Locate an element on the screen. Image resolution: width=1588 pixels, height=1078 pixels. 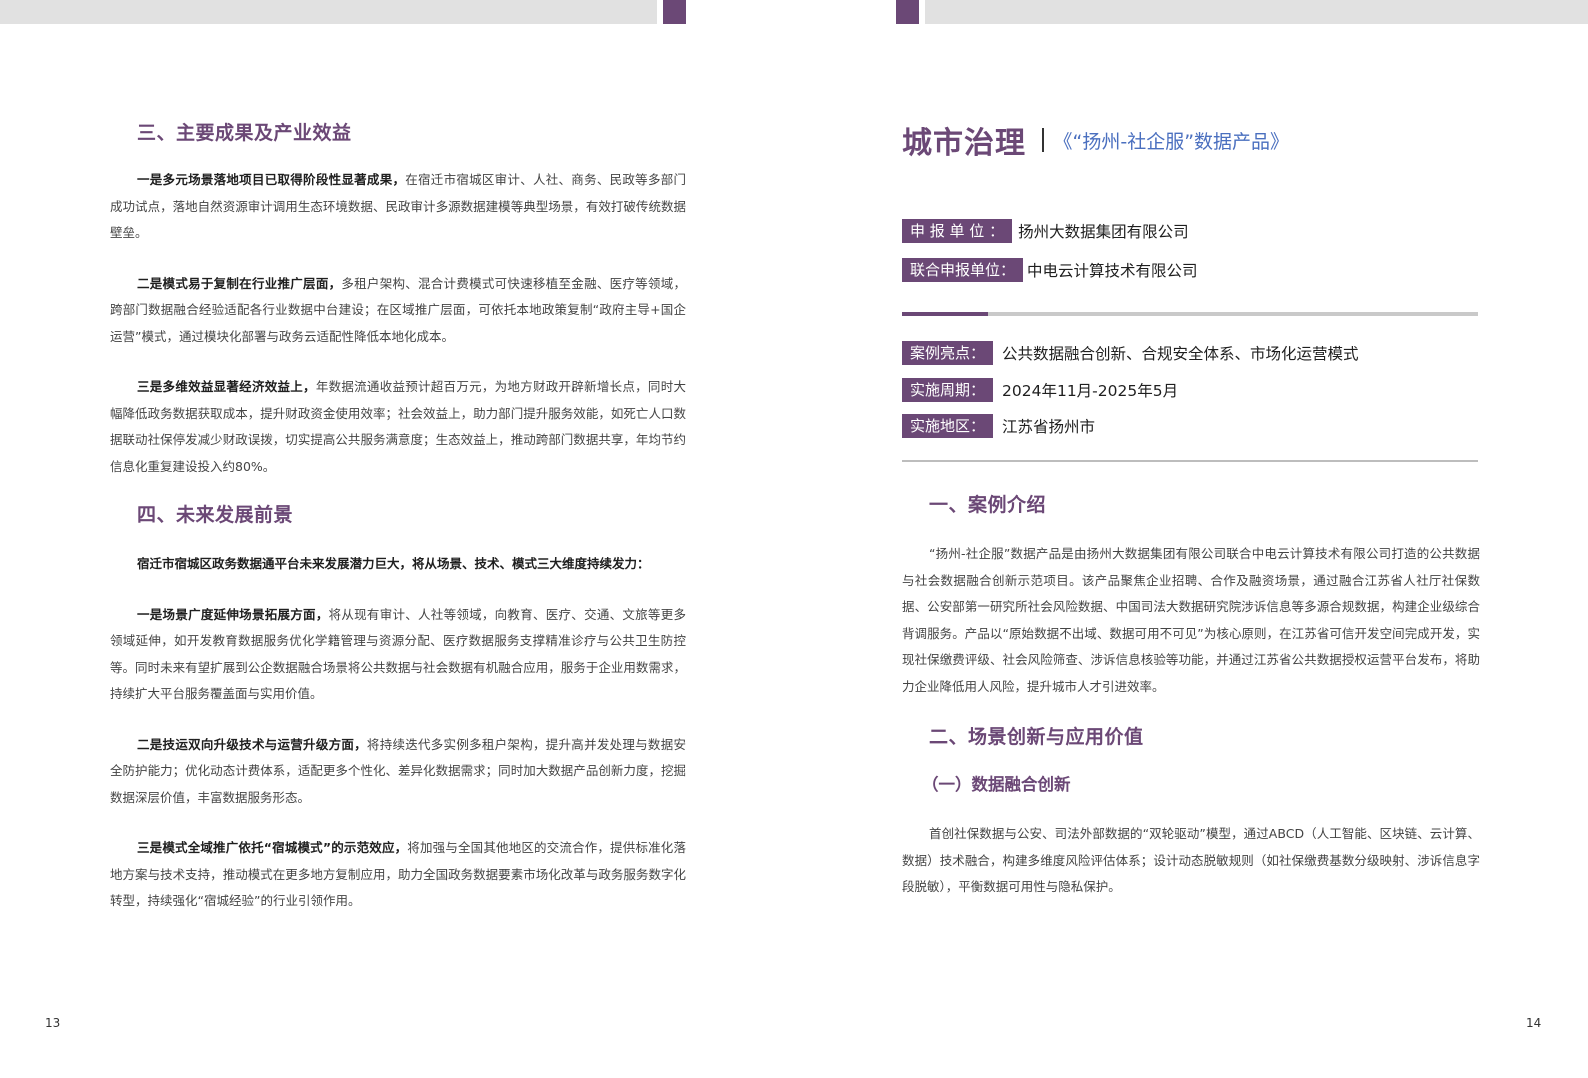
paragraph-lead: 二是模式易于复制在行业推广层面， is located at coordinates (239, 283).